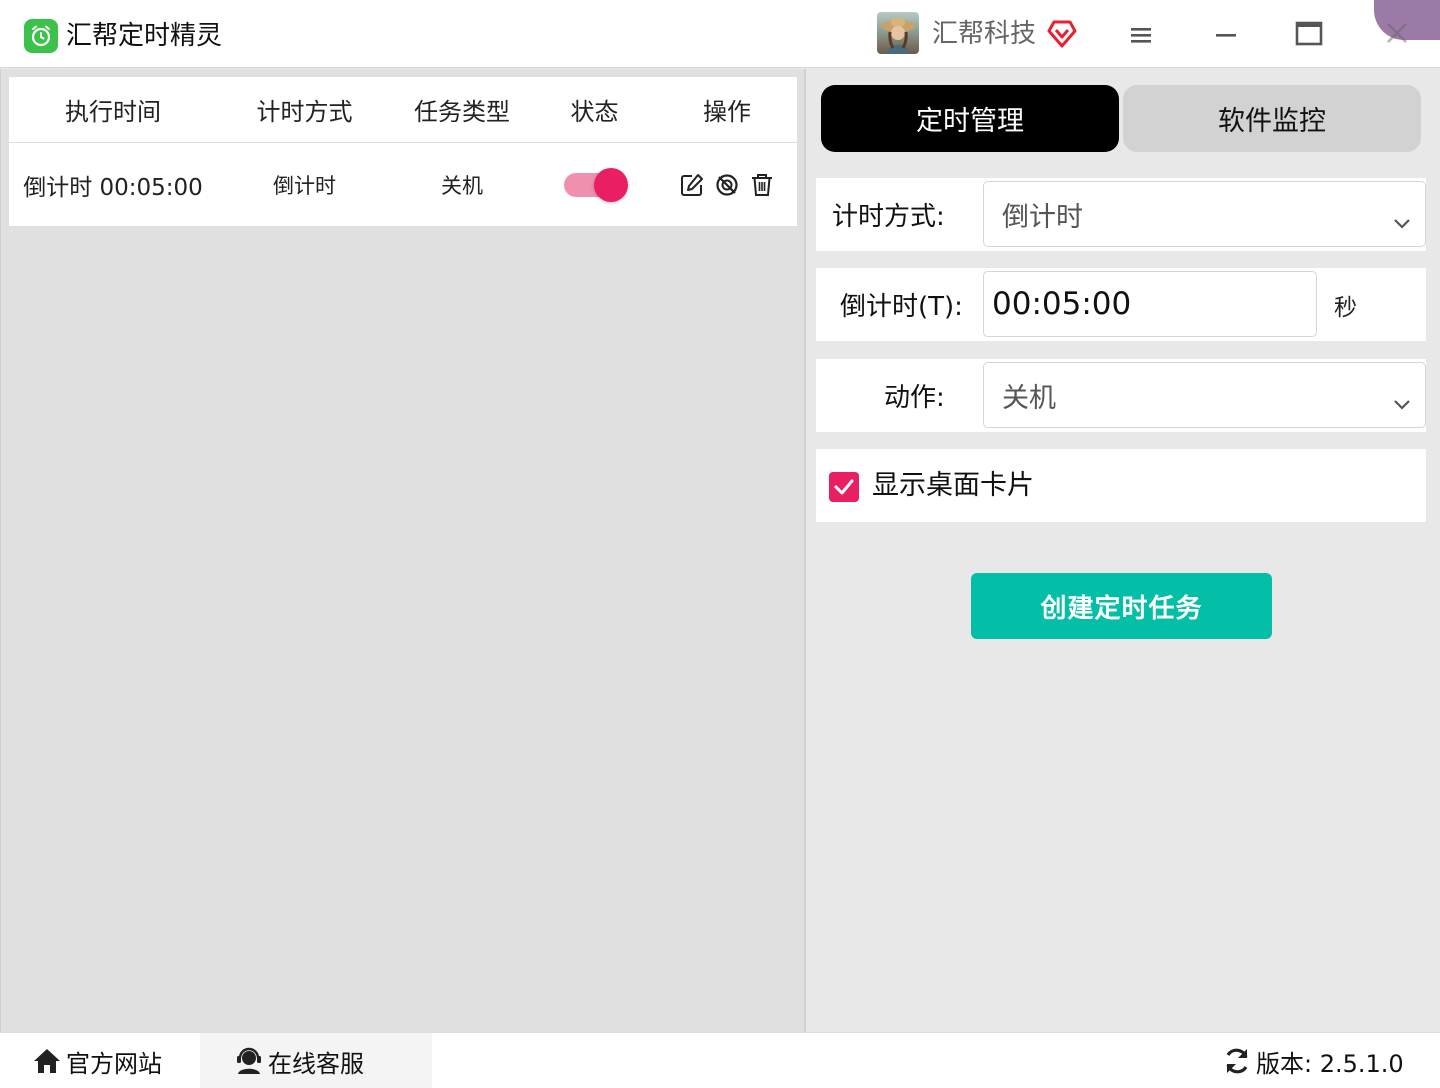 The height and width of the screenshot is (1088, 1440). What do you see at coordinates (692, 184) in the screenshot?
I see `edit-icon` at bounding box center [692, 184].